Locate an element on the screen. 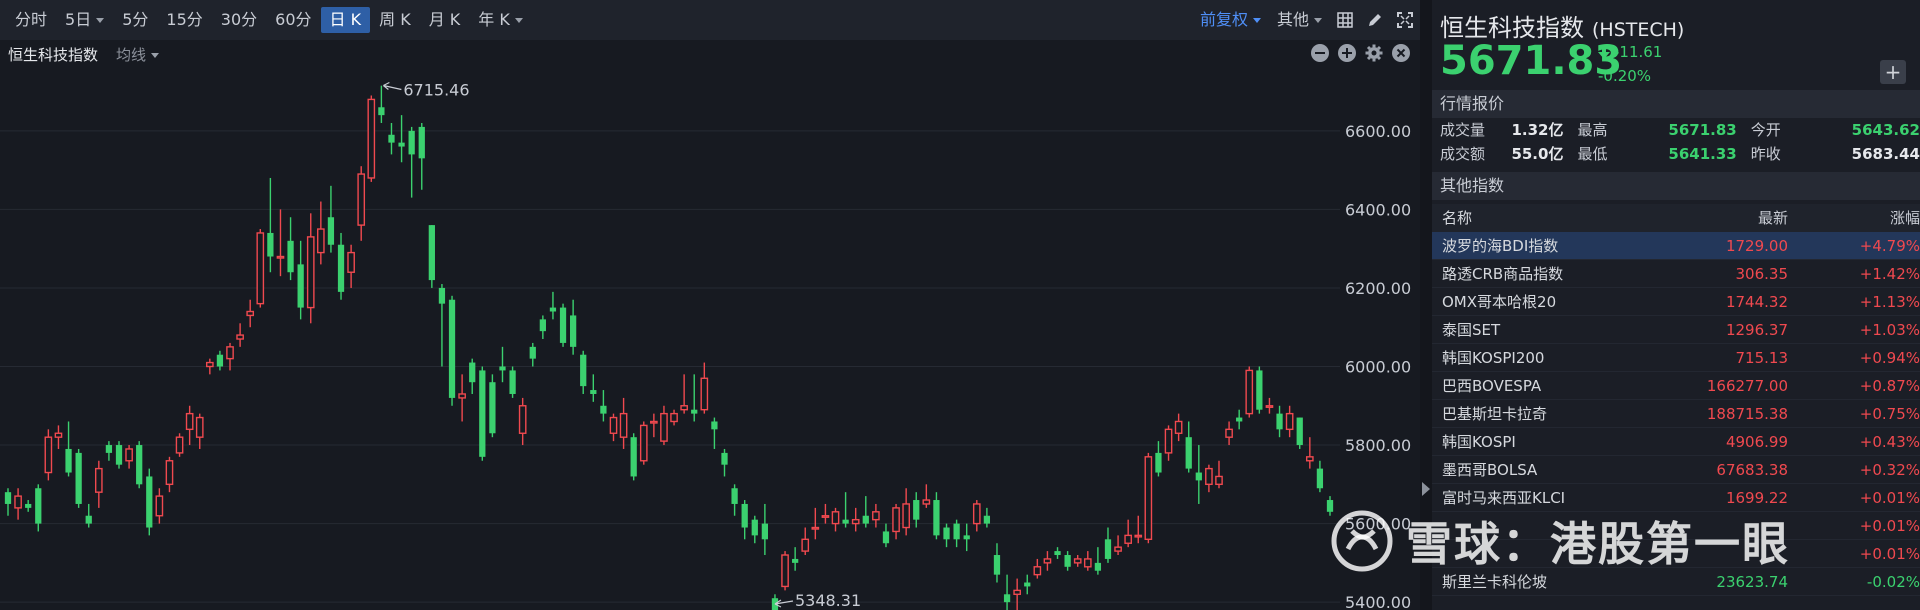  period-tab: 5日 is located at coordinates (84, 20).